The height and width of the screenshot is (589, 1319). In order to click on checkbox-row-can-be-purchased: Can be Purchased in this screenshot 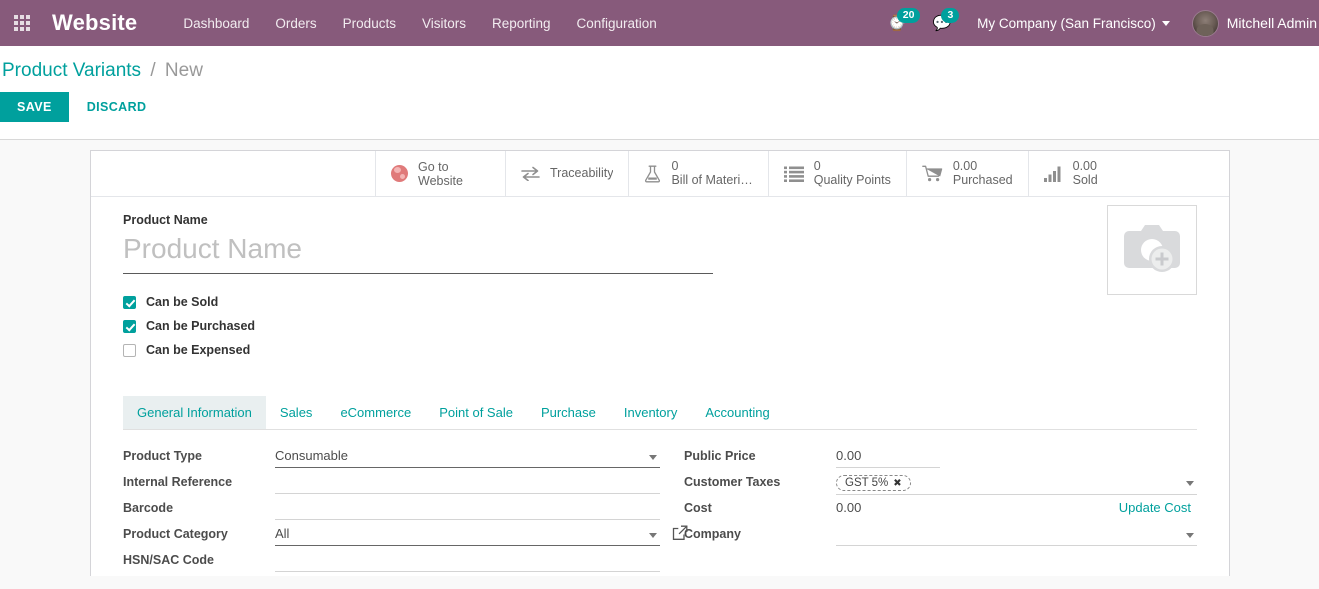, I will do `click(660, 326)`.